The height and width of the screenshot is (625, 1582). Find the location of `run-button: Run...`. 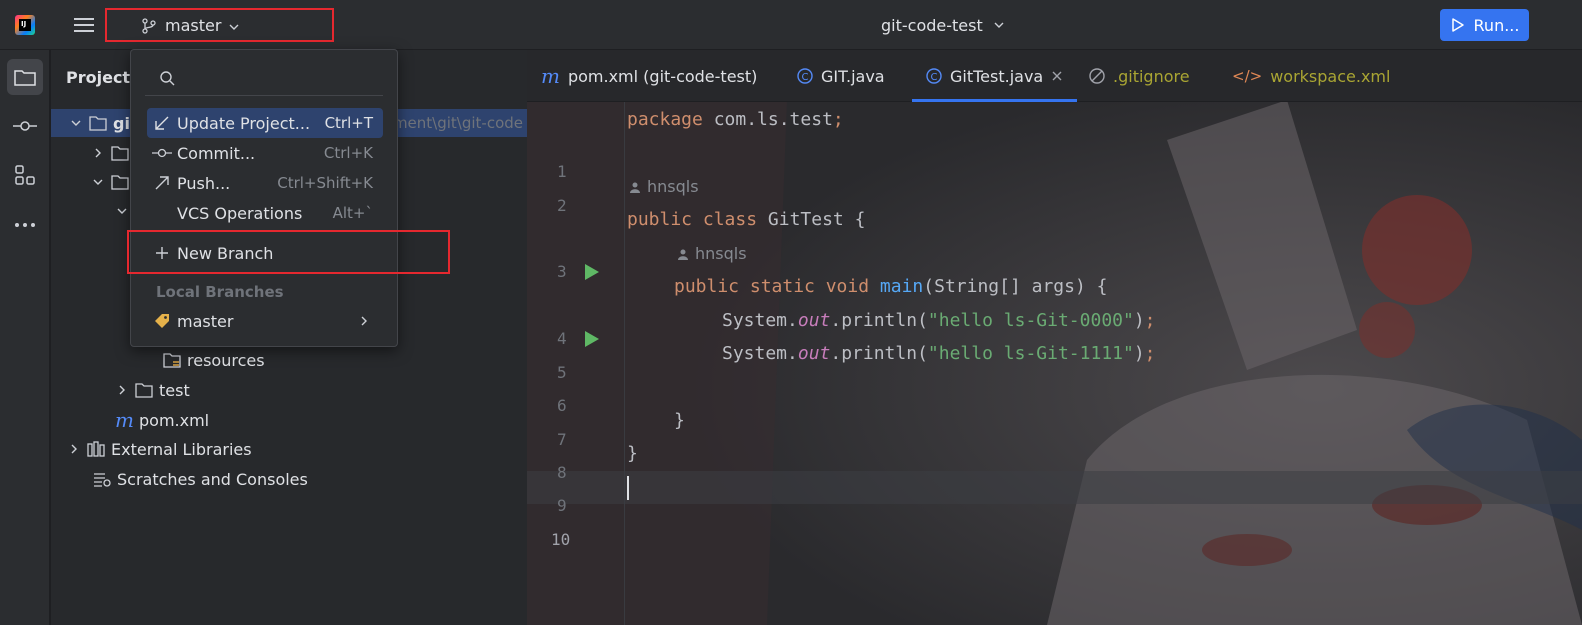

run-button: Run... is located at coordinates (1484, 25).